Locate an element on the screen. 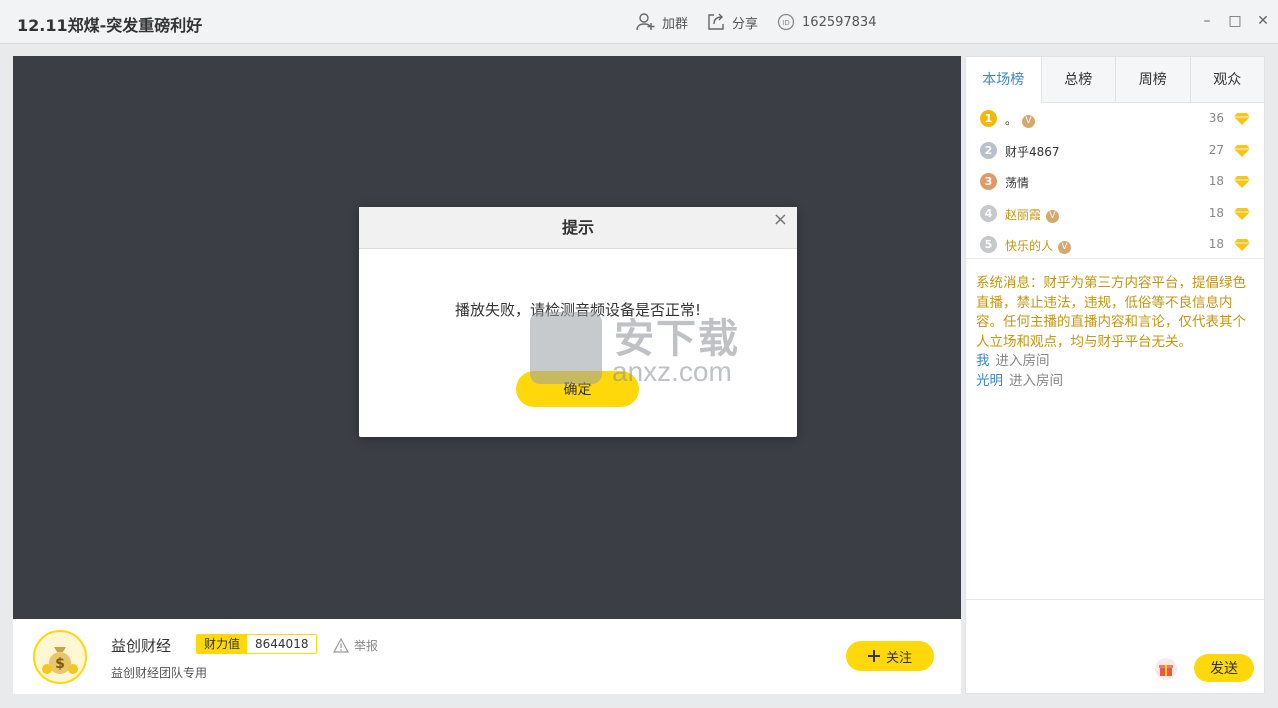 This screenshot has height=708, width=1278. share-label: 分享 is located at coordinates (745, 24).